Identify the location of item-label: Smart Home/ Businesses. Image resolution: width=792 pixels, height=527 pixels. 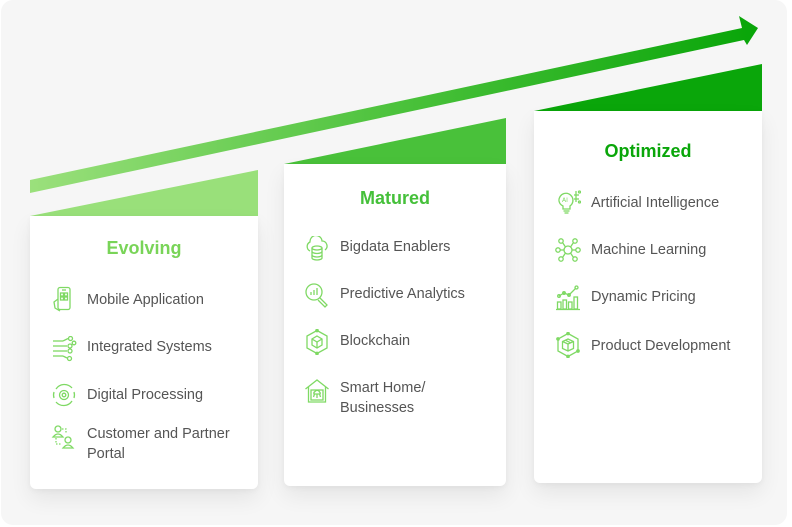
(383, 398).